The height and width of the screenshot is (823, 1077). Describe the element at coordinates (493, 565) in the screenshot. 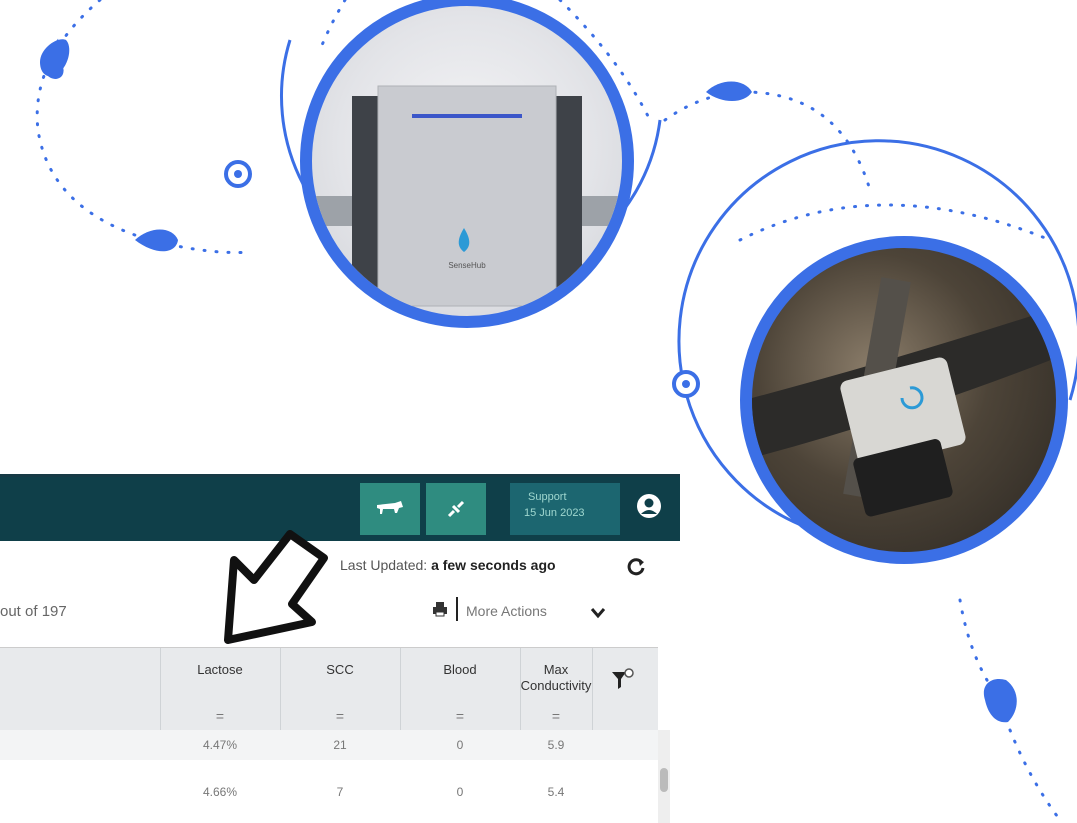

I see `last-updated-value: a few seconds ago` at that location.